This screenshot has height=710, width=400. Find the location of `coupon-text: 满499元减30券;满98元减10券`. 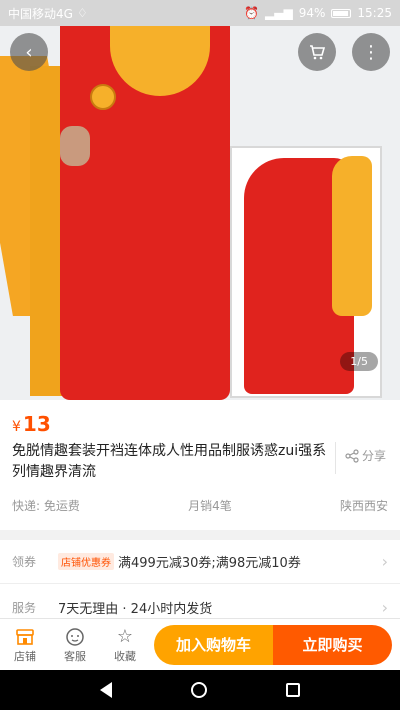

coupon-text: 满499元减30券;满98元减10券 is located at coordinates (209, 563).